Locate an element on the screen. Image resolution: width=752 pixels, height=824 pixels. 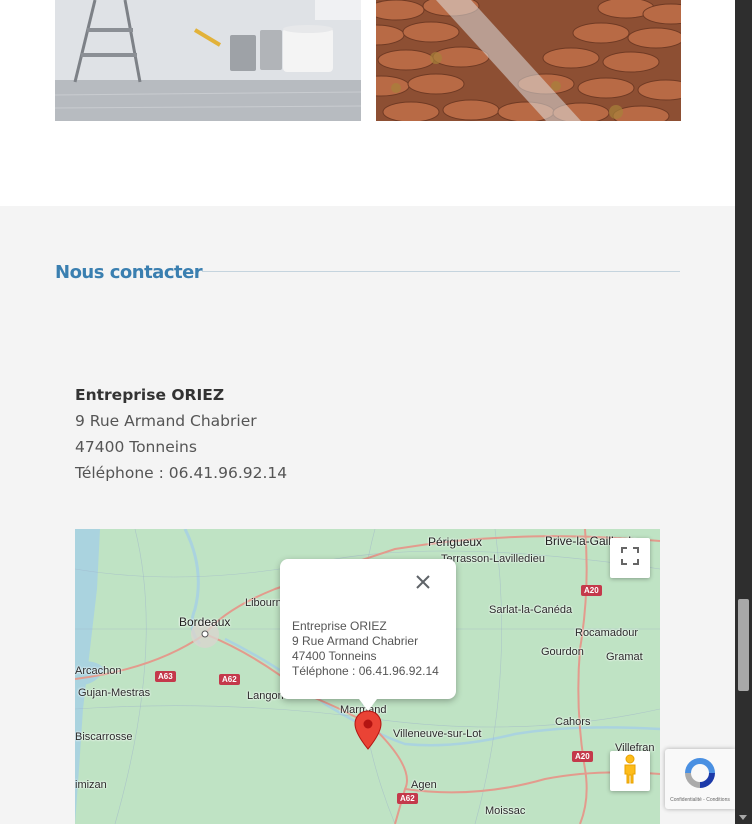
map-label-perigueux: Périgueux is located at coordinates (455, 542).